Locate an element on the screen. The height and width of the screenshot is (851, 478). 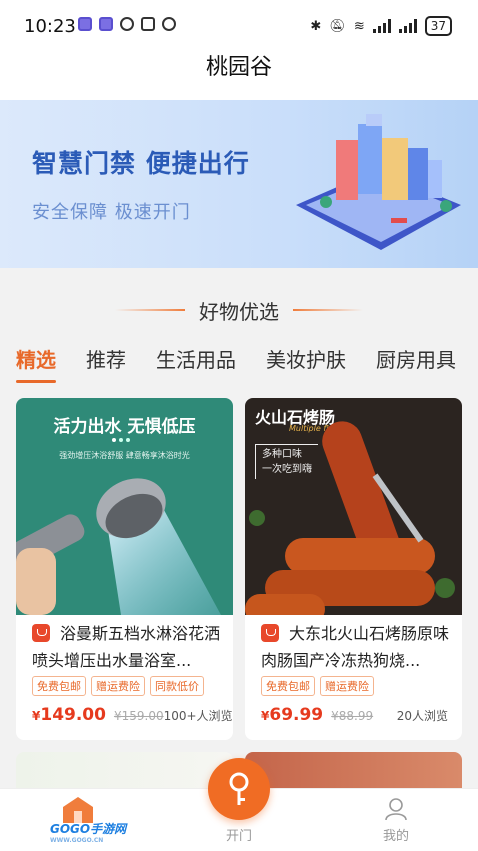
product-image: 活力出水 无惧低压 强劲增压沐浴舒服 肆意畅享沐浴时光 is located at coordinates (124, 506).